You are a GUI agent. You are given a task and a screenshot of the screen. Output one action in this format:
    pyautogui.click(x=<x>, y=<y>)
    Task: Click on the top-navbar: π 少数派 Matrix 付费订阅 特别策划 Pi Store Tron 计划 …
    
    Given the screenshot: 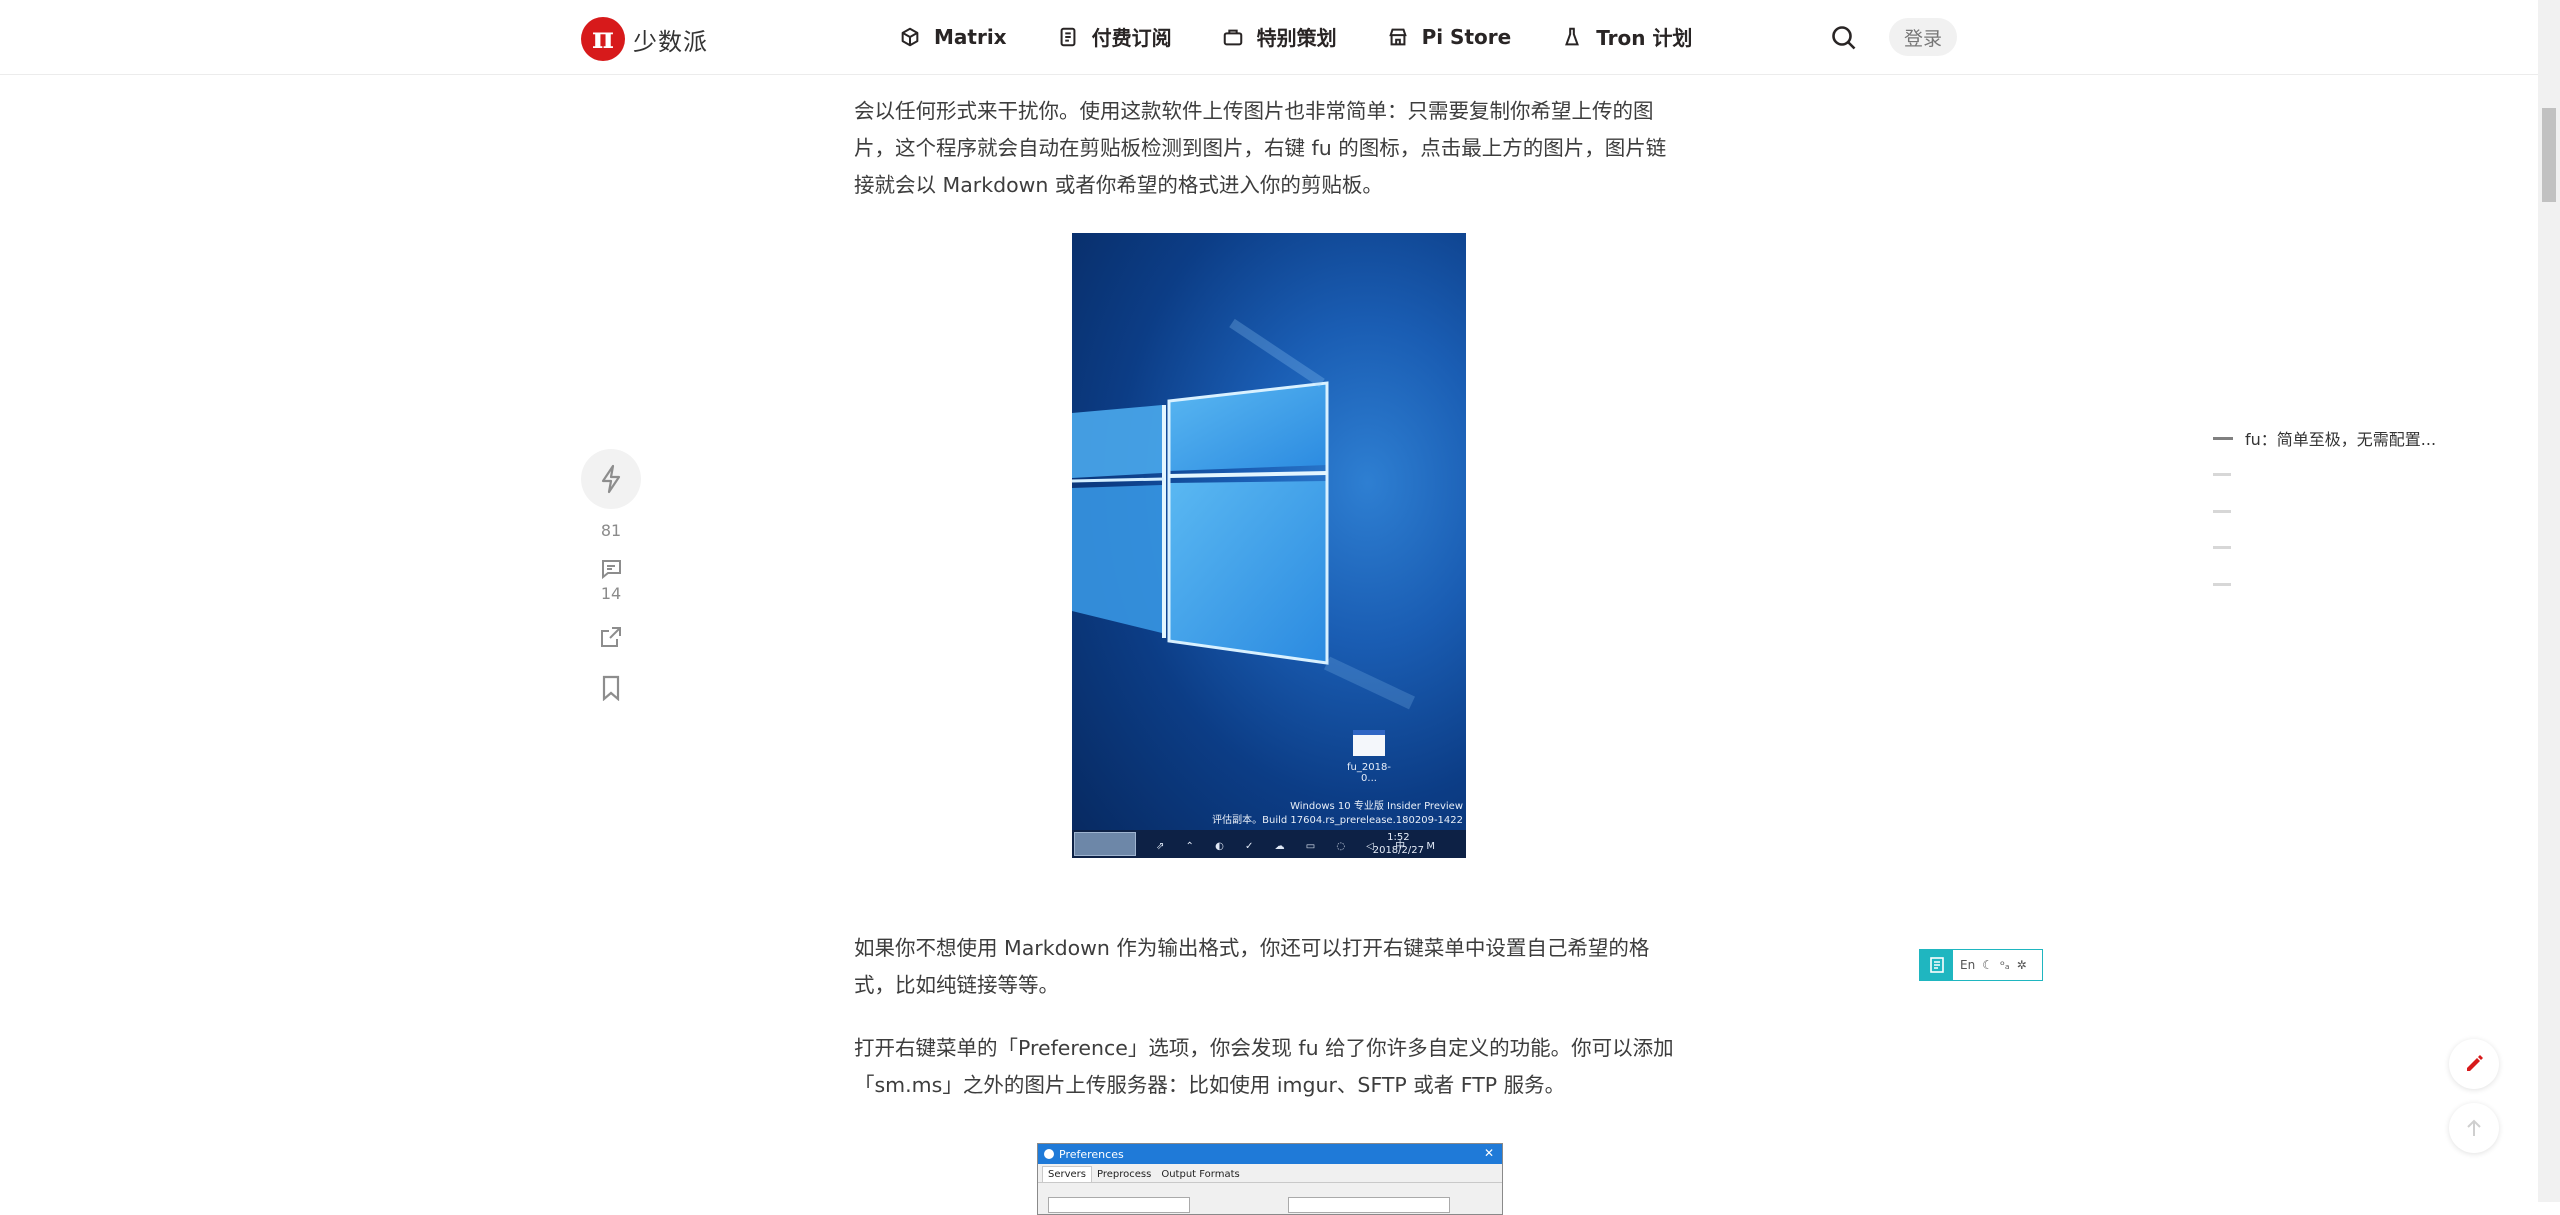 What is the action you would take?
    pyautogui.click(x=1269, y=37)
    